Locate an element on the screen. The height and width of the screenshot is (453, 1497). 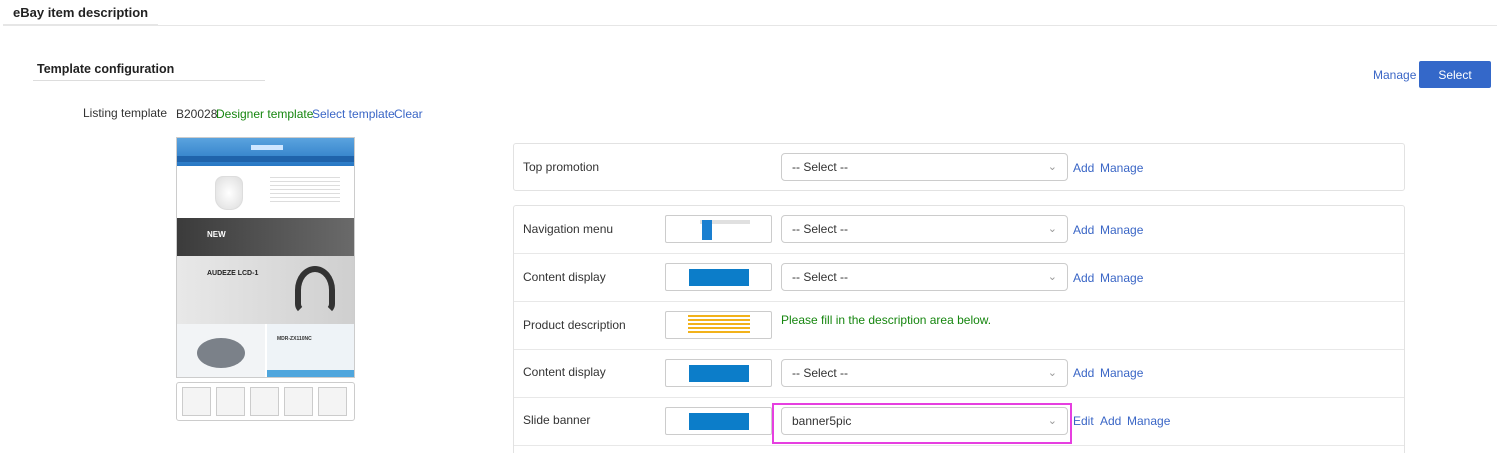
navigation-menu-manage-link: Manage is located at coordinates (1121, 230).